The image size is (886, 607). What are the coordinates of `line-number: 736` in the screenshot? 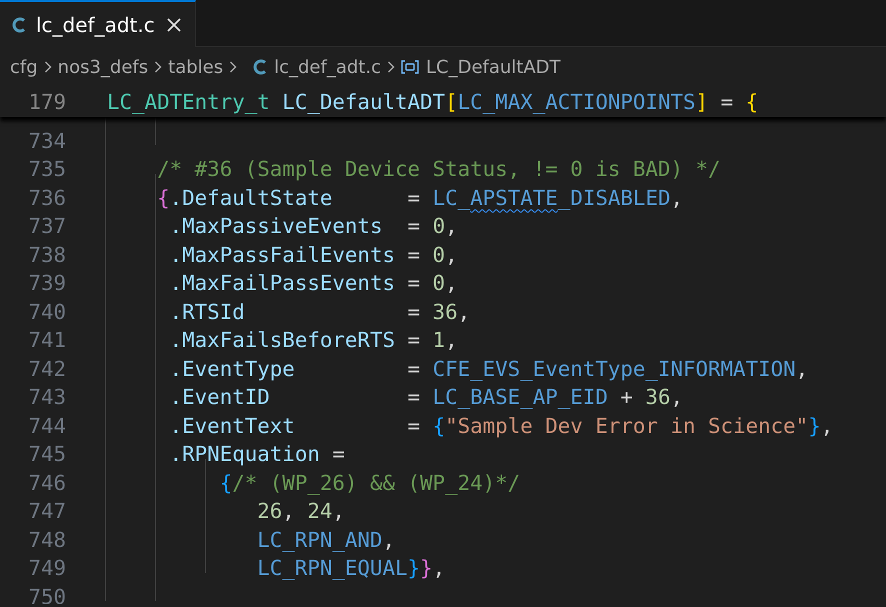 It's located at (46, 198).